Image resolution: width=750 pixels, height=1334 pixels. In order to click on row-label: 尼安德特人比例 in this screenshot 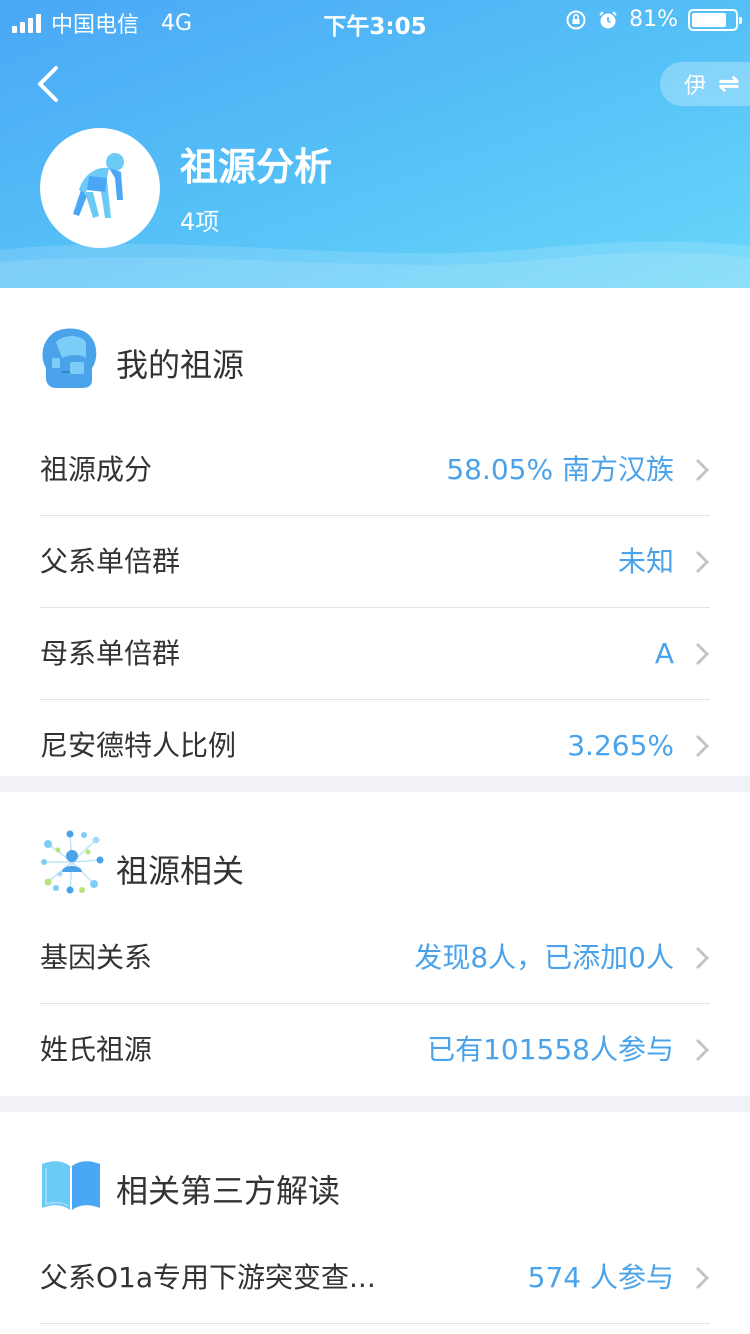, I will do `click(138, 745)`.